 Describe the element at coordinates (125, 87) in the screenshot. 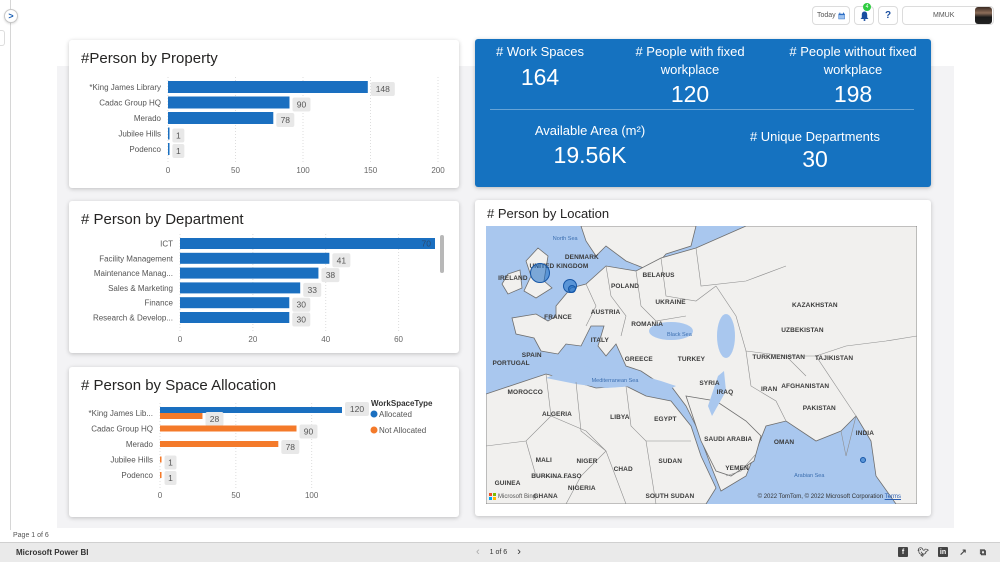

I see `category-label: *King James Library` at that location.